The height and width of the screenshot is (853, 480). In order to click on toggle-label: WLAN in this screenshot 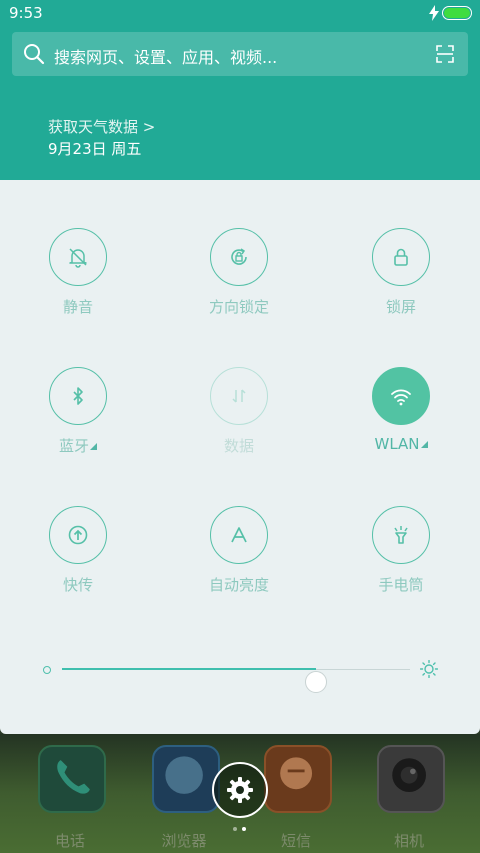, I will do `click(401, 444)`.